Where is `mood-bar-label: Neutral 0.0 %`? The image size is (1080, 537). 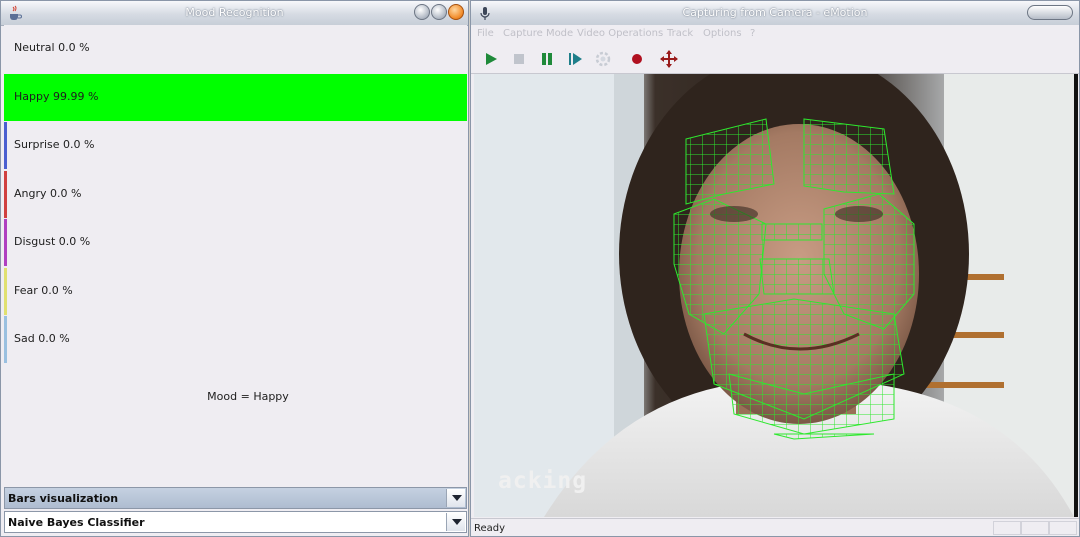
mood-bar-label: Neutral 0.0 % is located at coordinates (52, 47).